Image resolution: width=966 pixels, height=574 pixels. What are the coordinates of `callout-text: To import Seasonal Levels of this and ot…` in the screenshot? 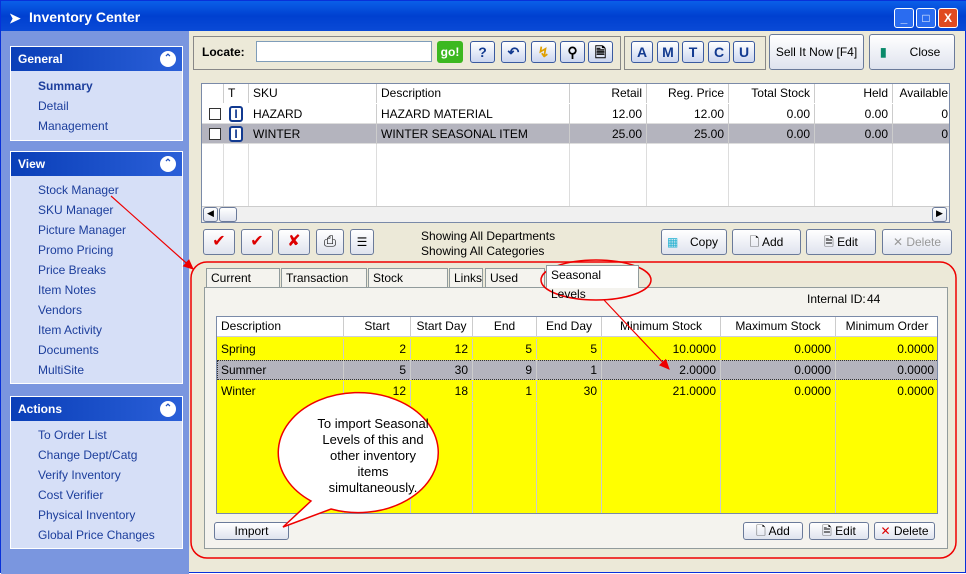 It's located at (373, 455).